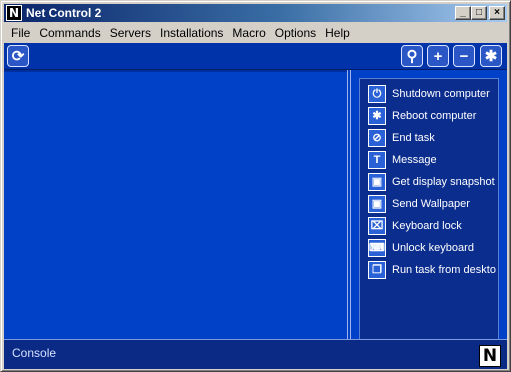 The height and width of the screenshot is (372, 511). I want to click on task-run-task-from-desktop: ❐ Run task from deskto, so click(429, 270).